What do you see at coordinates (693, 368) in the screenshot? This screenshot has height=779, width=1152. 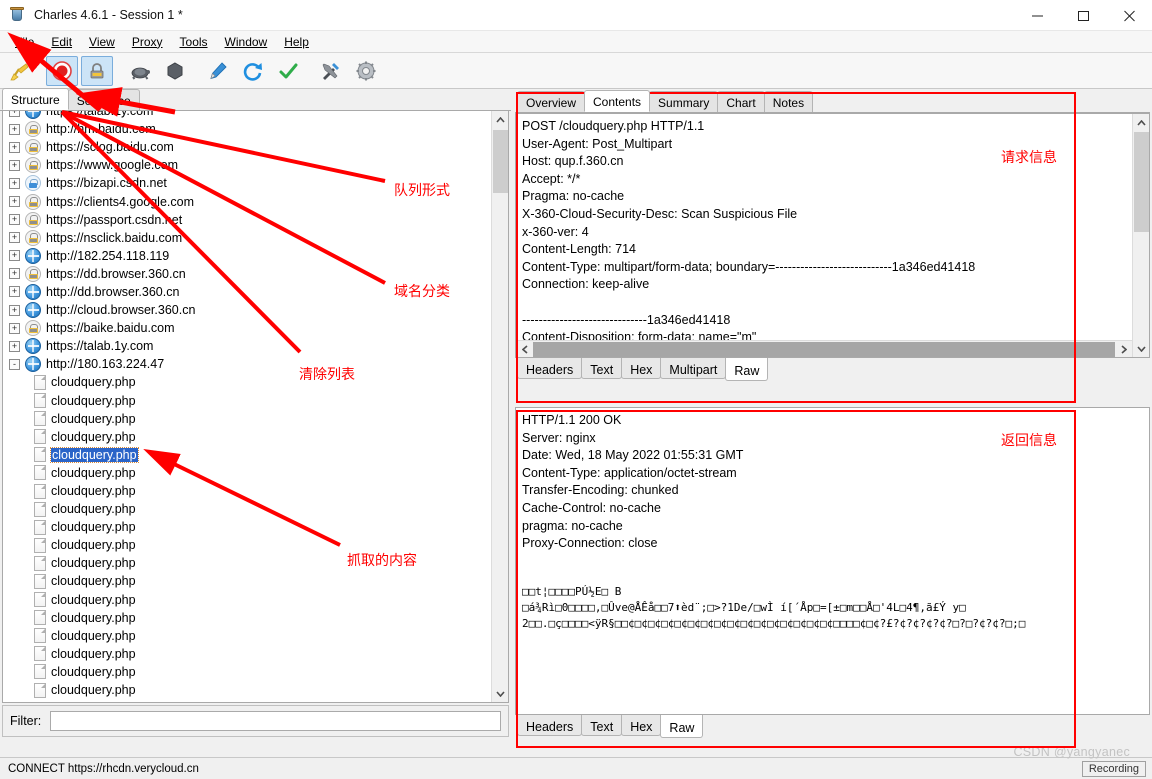 I see `req-view-multipart: Multipart` at bounding box center [693, 368].